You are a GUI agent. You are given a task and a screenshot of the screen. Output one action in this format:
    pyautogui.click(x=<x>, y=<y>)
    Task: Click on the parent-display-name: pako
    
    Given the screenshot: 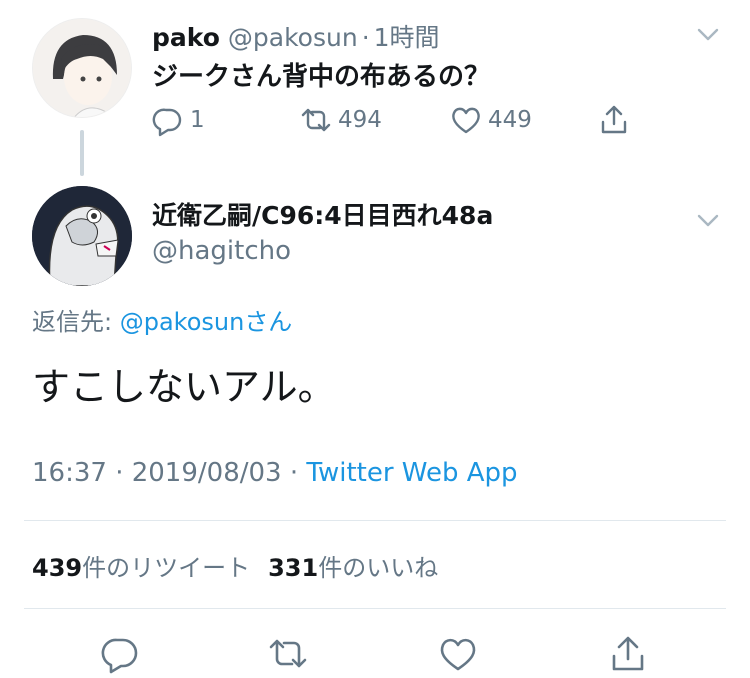 What is the action you would take?
    pyautogui.click(x=186, y=37)
    